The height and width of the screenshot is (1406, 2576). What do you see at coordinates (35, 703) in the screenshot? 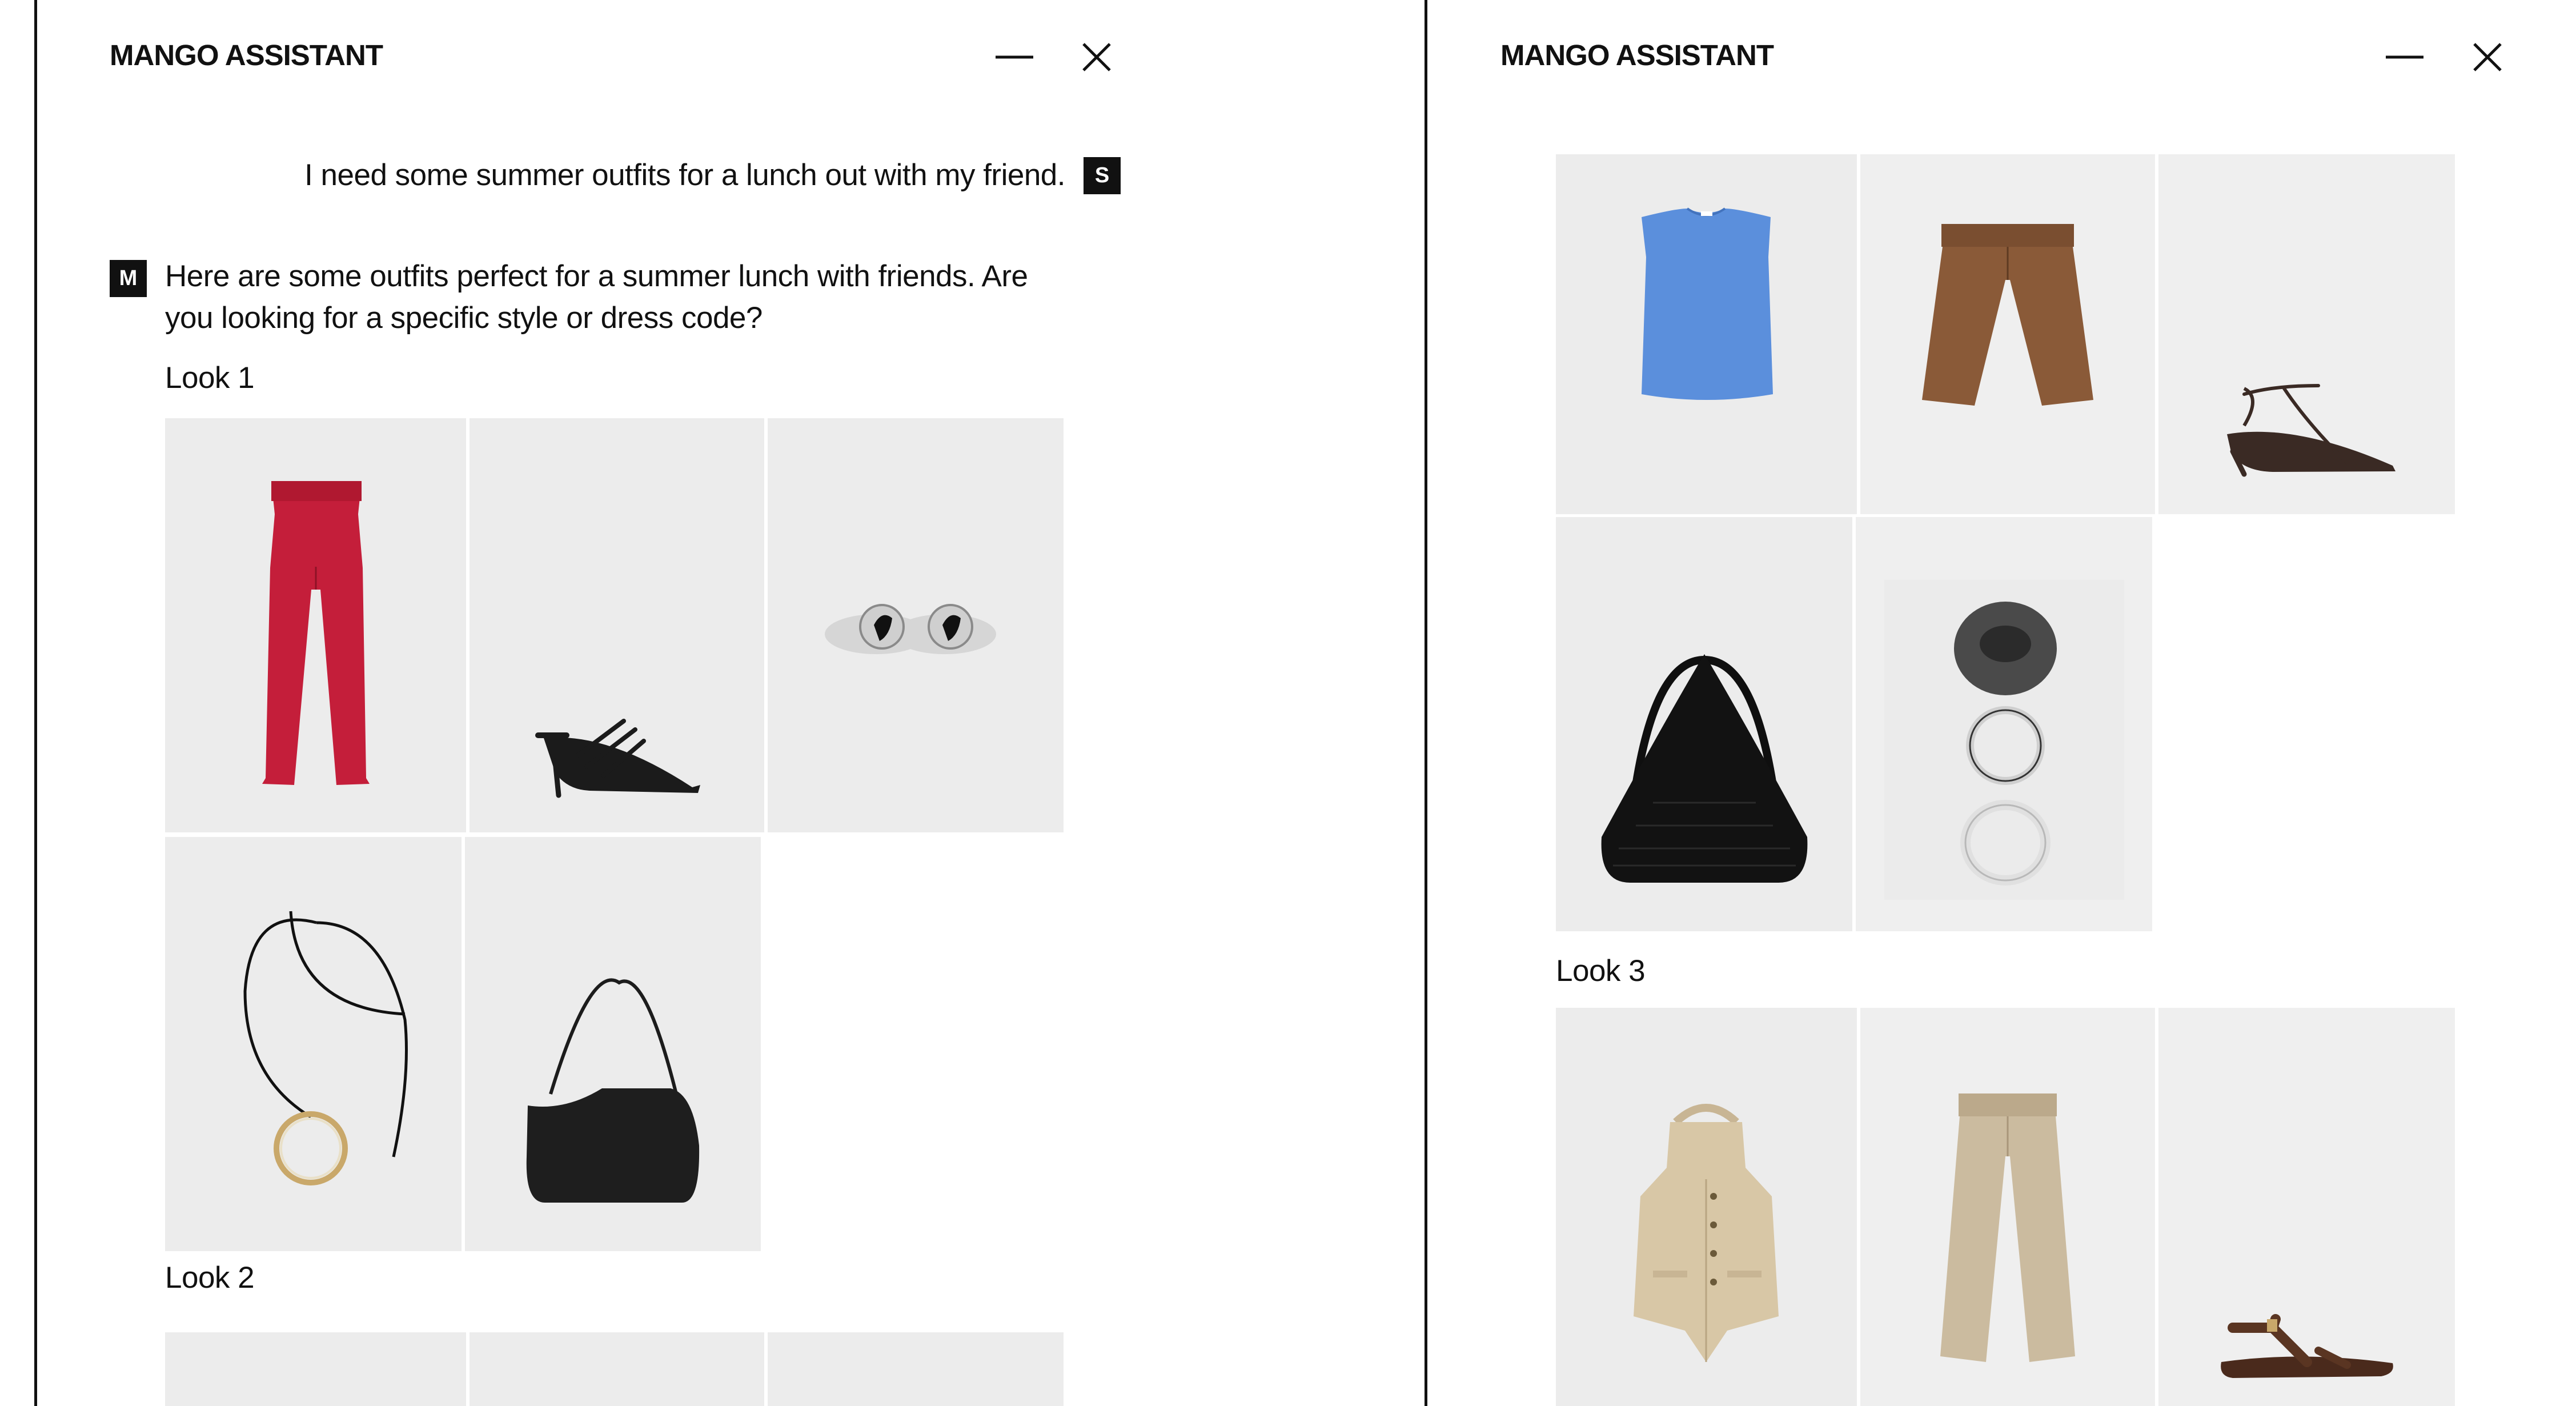
I see `left-border-rule` at bounding box center [35, 703].